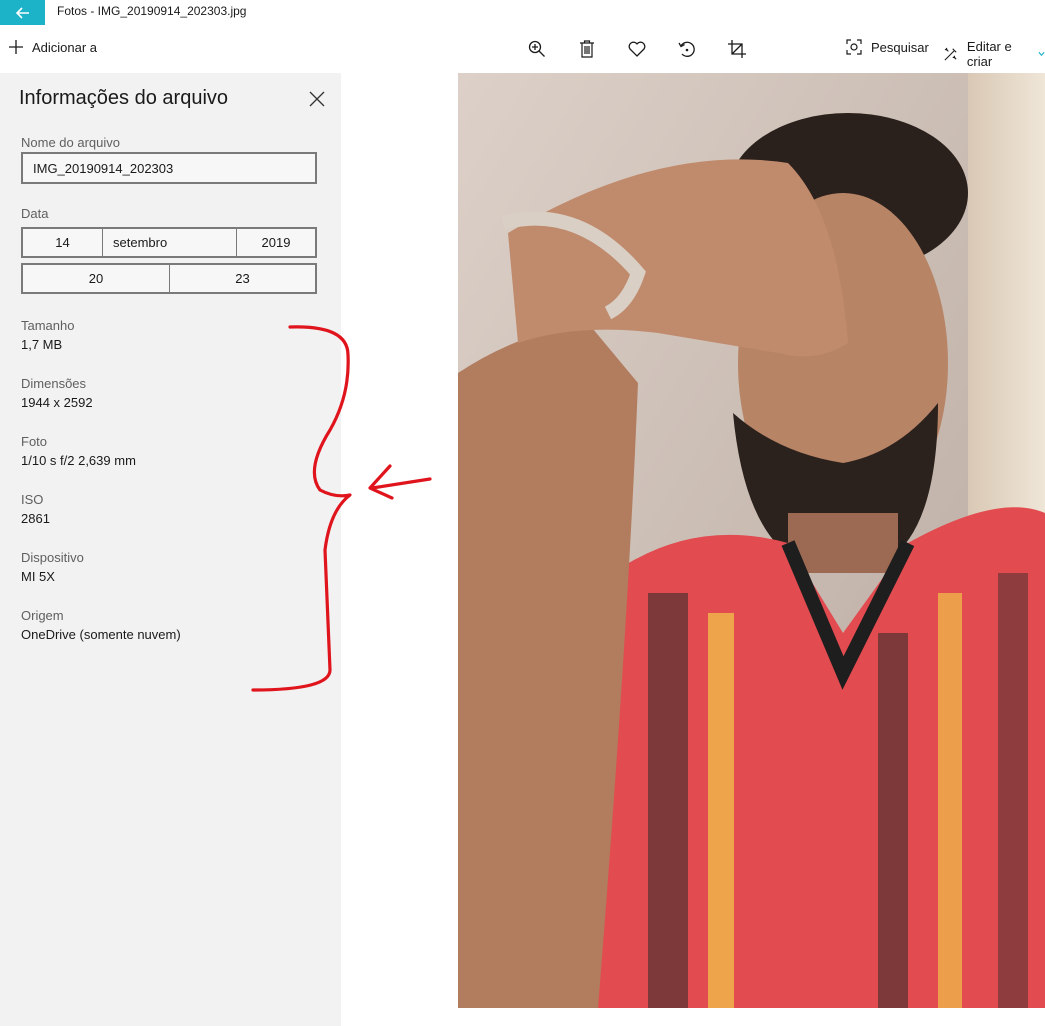 The width and height of the screenshot is (1045, 1026). Describe the element at coordinates (57, 402) in the screenshot. I see `dimensions-value: 1944 x 2592` at that location.